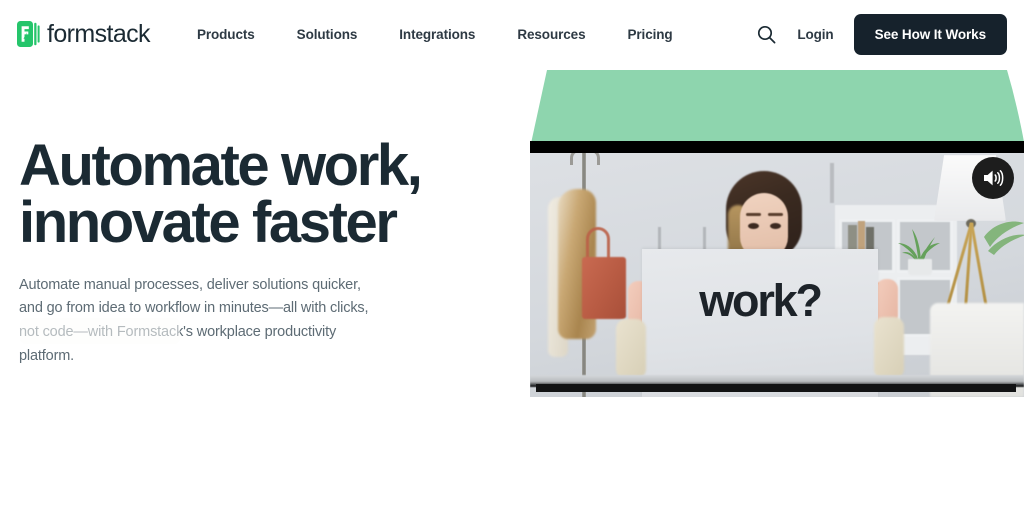 The width and height of the screenshot is (1024, 512). I want to click on brand-name: formstack, so click(99, 33).